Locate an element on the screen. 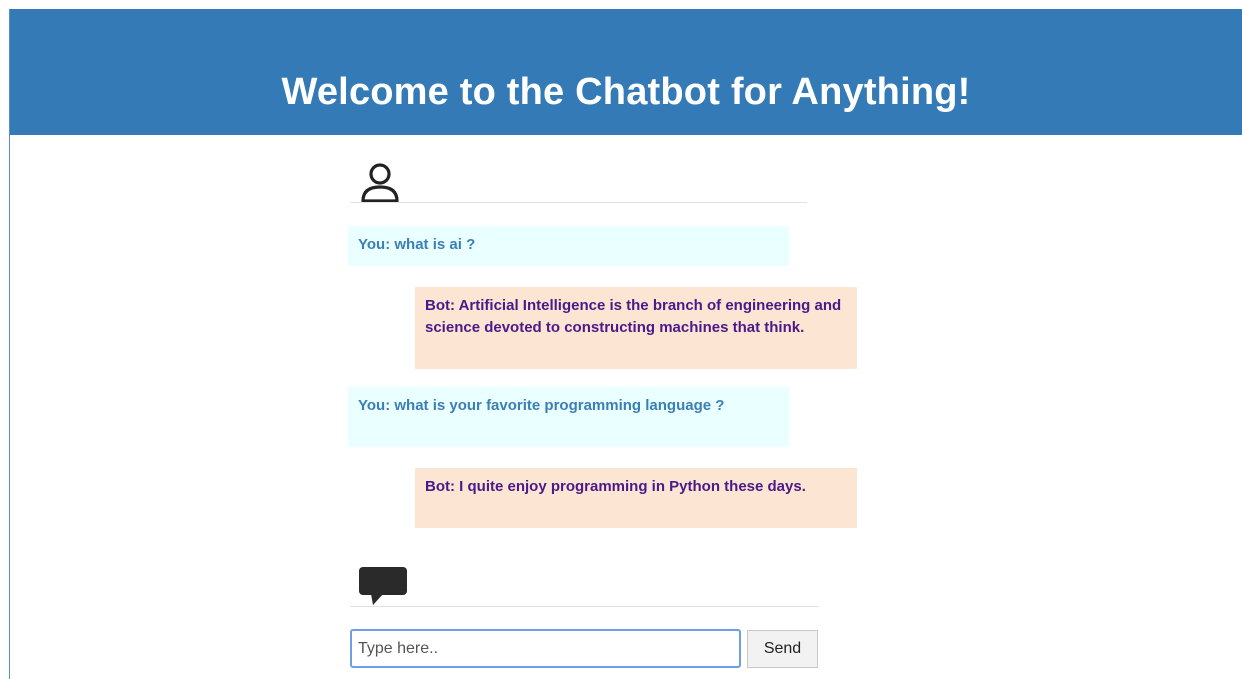 The image size is (1242, 679). message-input is located at coordinates (545, 648).